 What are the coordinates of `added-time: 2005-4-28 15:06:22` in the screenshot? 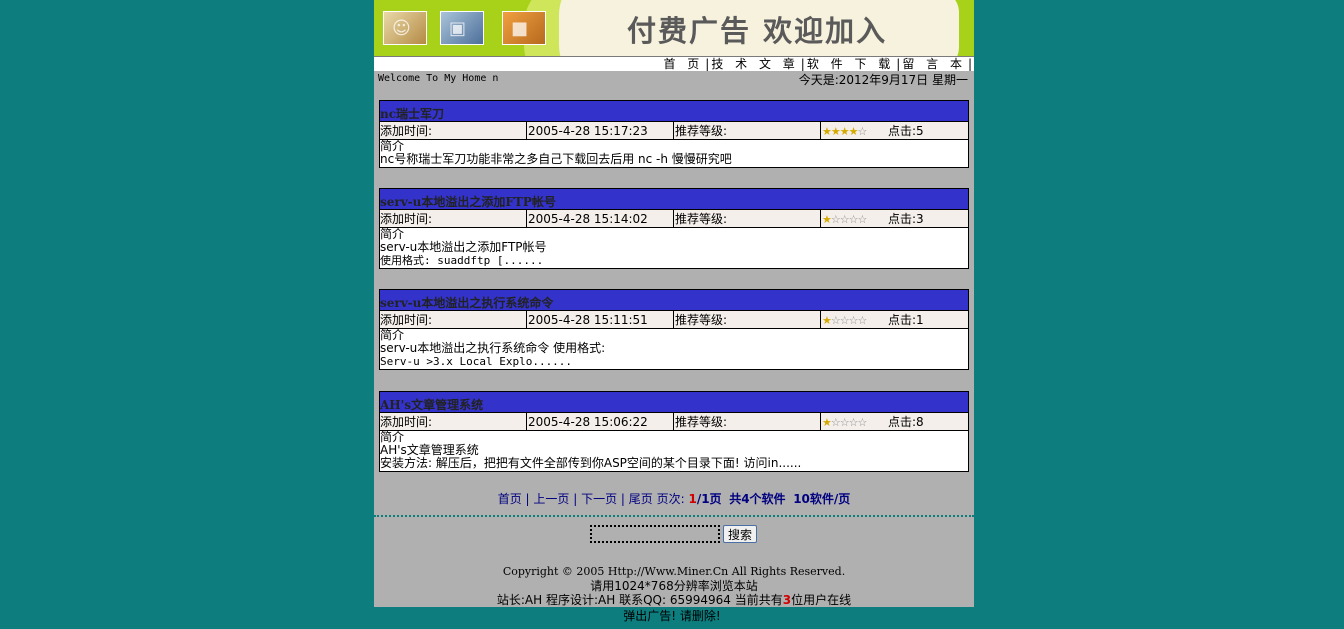 It's located at (587, 421).